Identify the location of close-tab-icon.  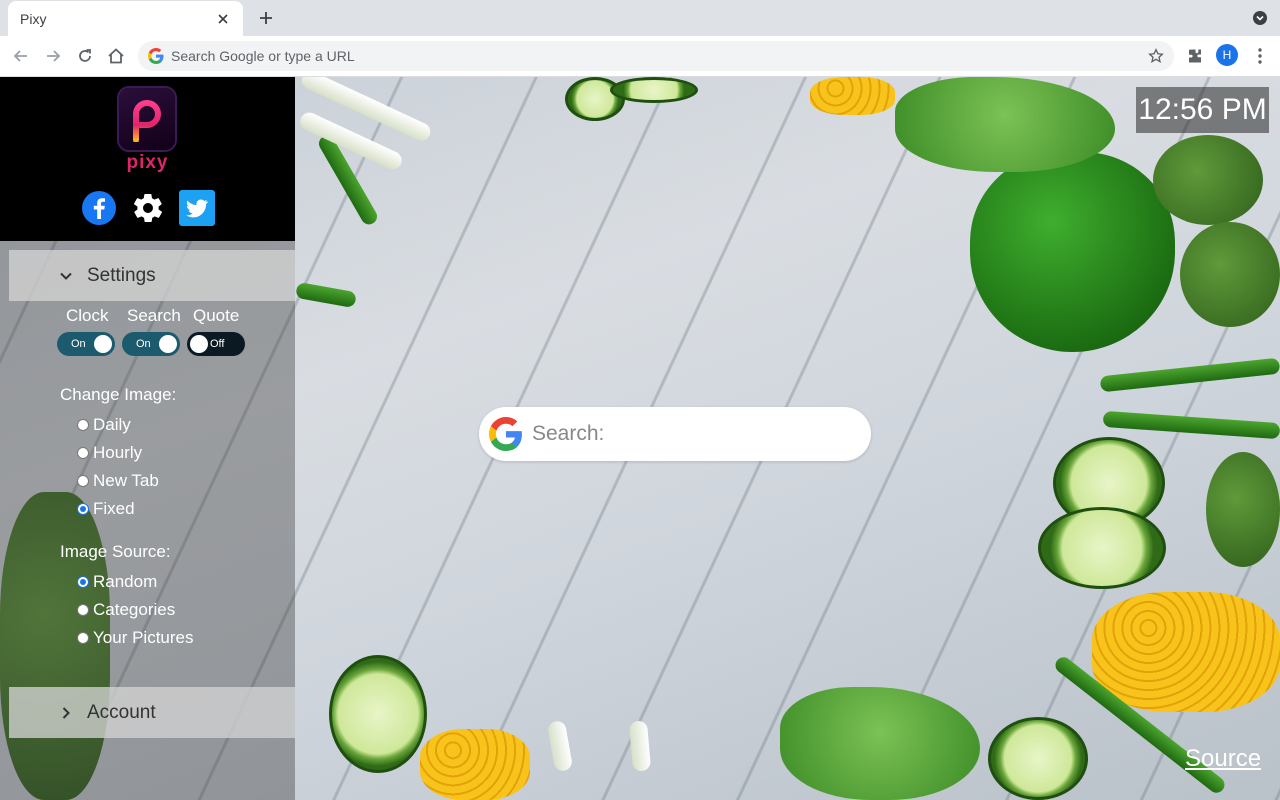
(223, 19).